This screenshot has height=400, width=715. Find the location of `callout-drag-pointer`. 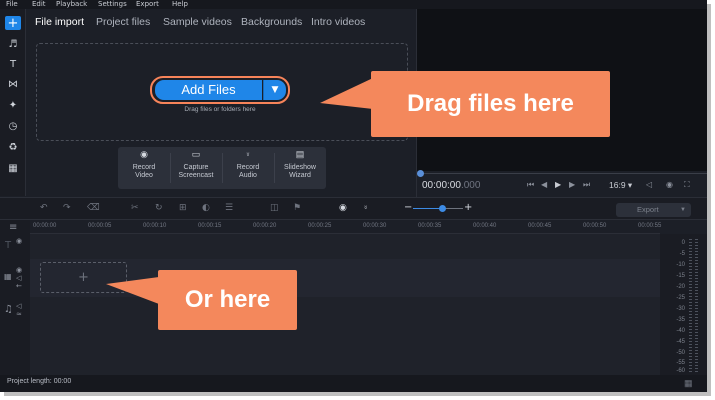

callout-drag-pointer is located at coordinates (346, 93).